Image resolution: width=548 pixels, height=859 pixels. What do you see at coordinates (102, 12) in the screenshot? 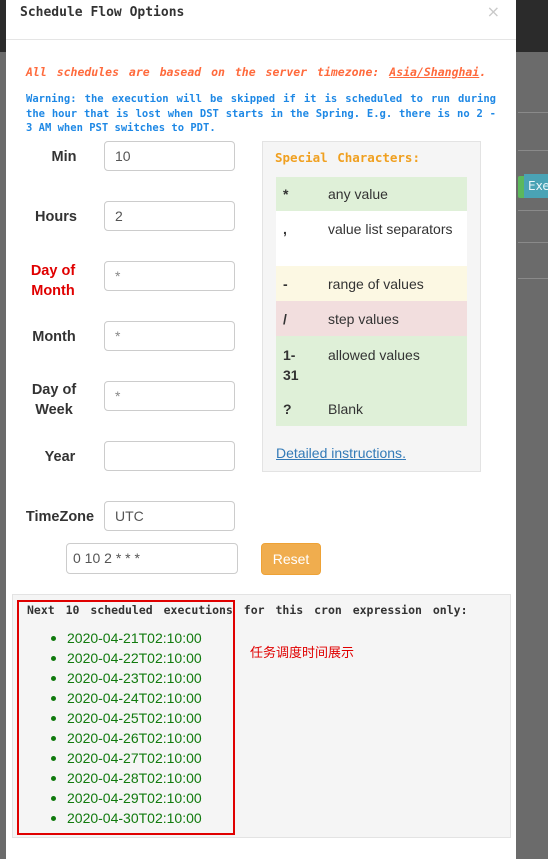
I see `modal-title: Schedule Flow Options` at bounding box center [102, 12].